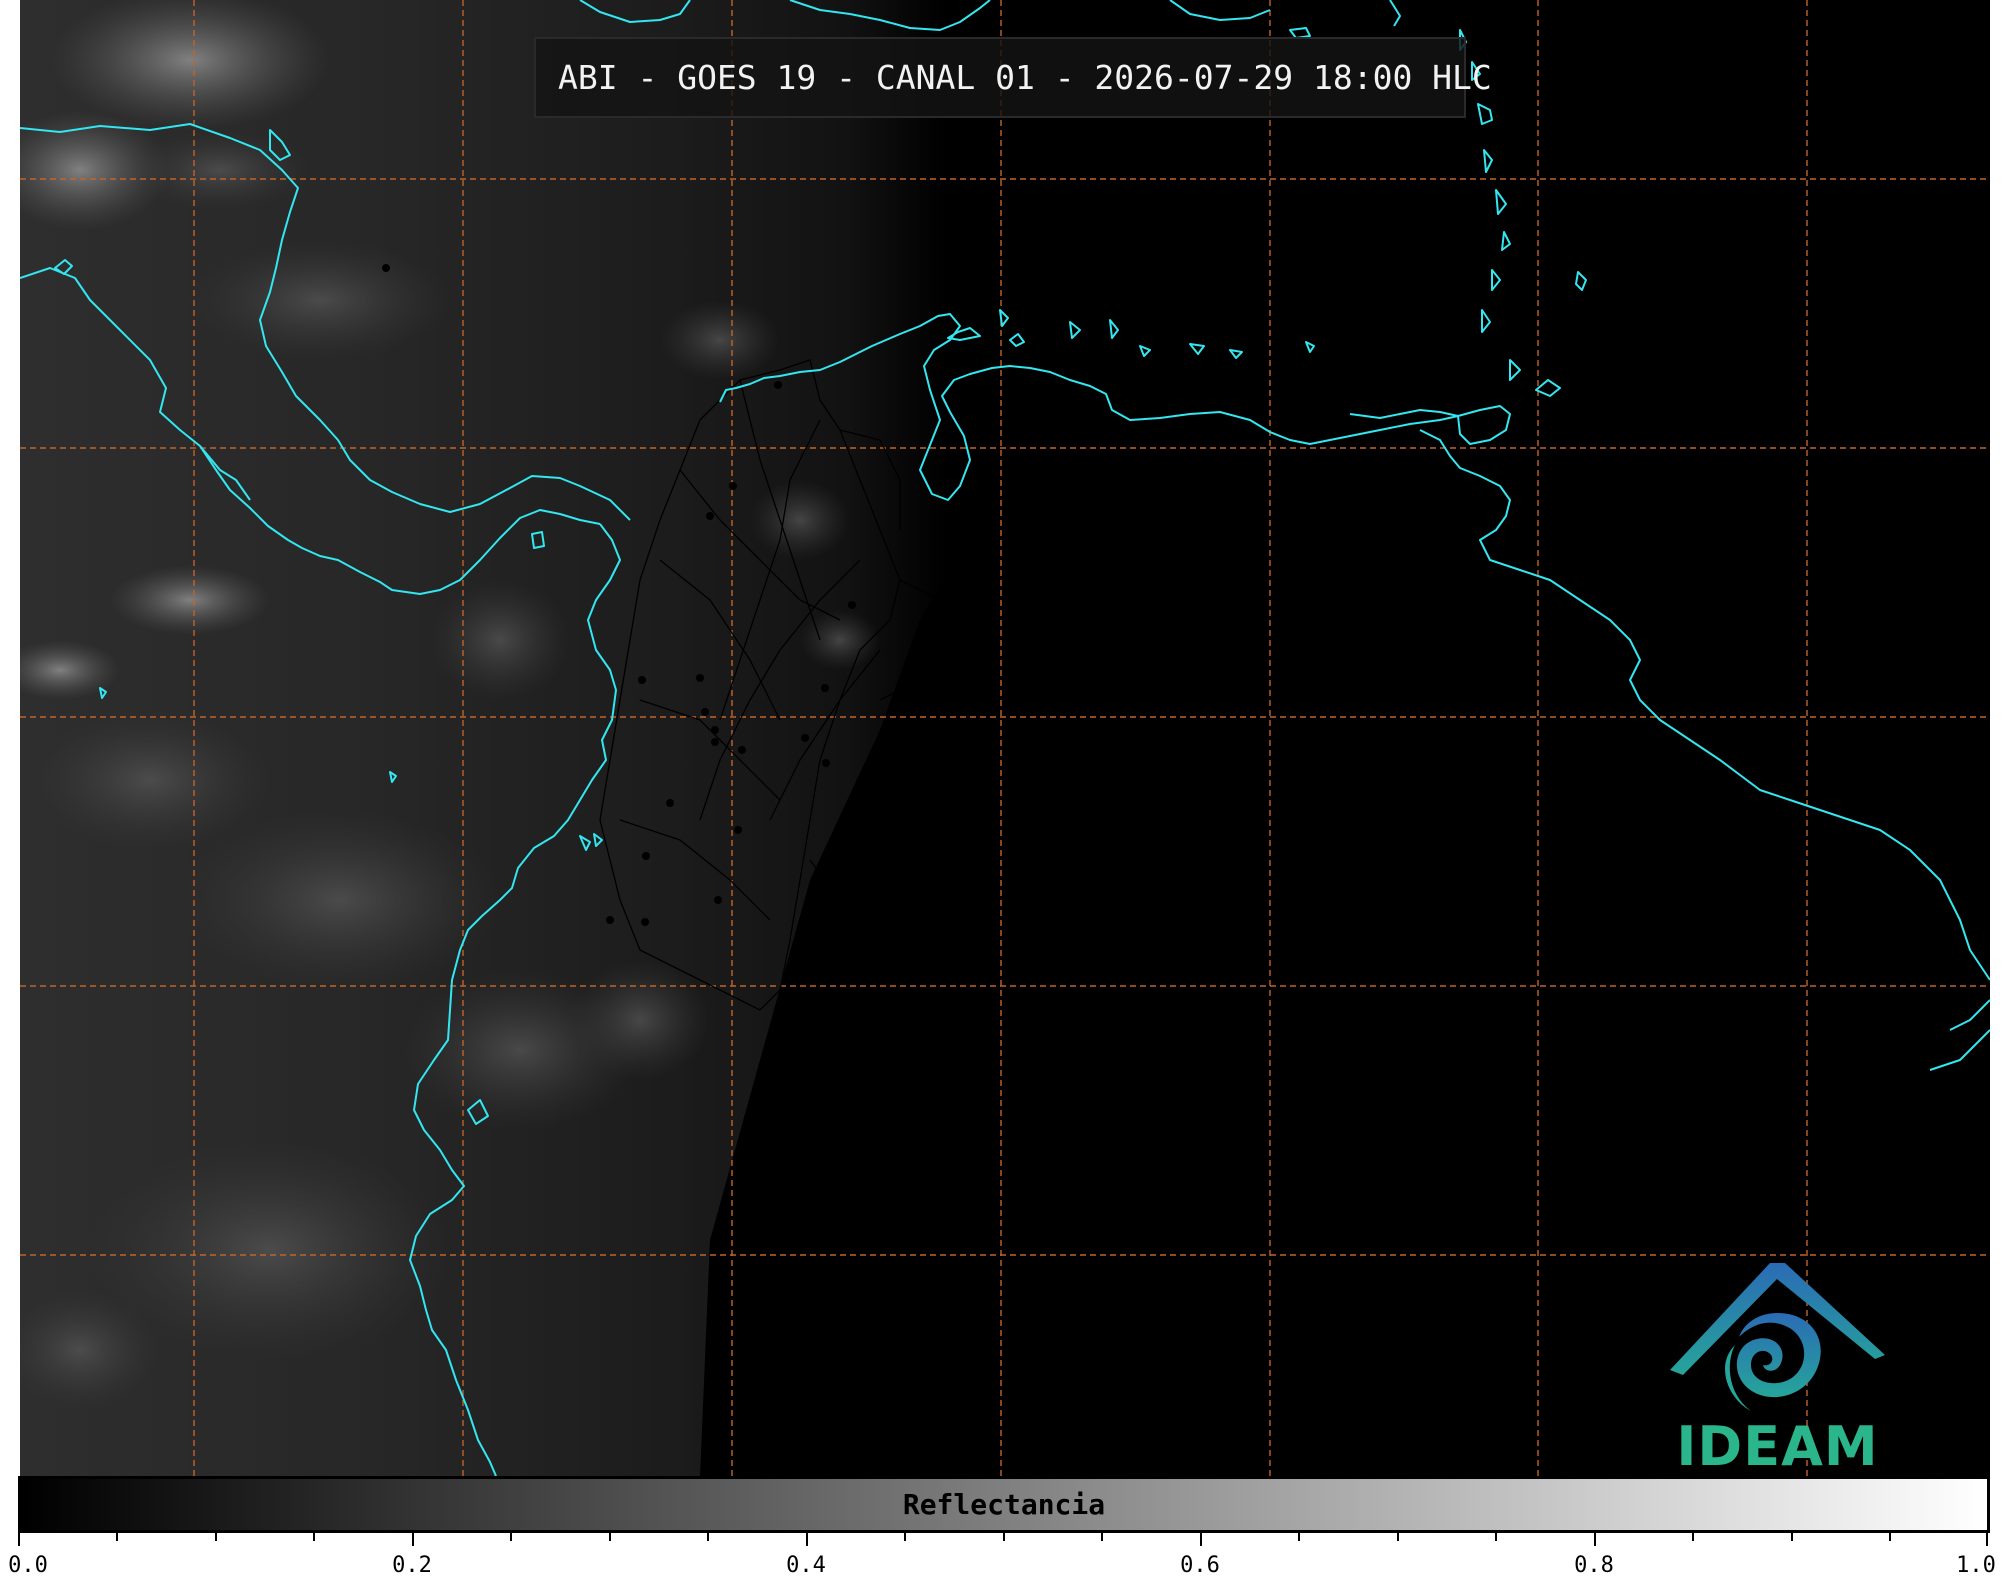  Describe the element at coordinates (412, 1565) in the screenshot. I see `tick-label: 0.2` at that location.